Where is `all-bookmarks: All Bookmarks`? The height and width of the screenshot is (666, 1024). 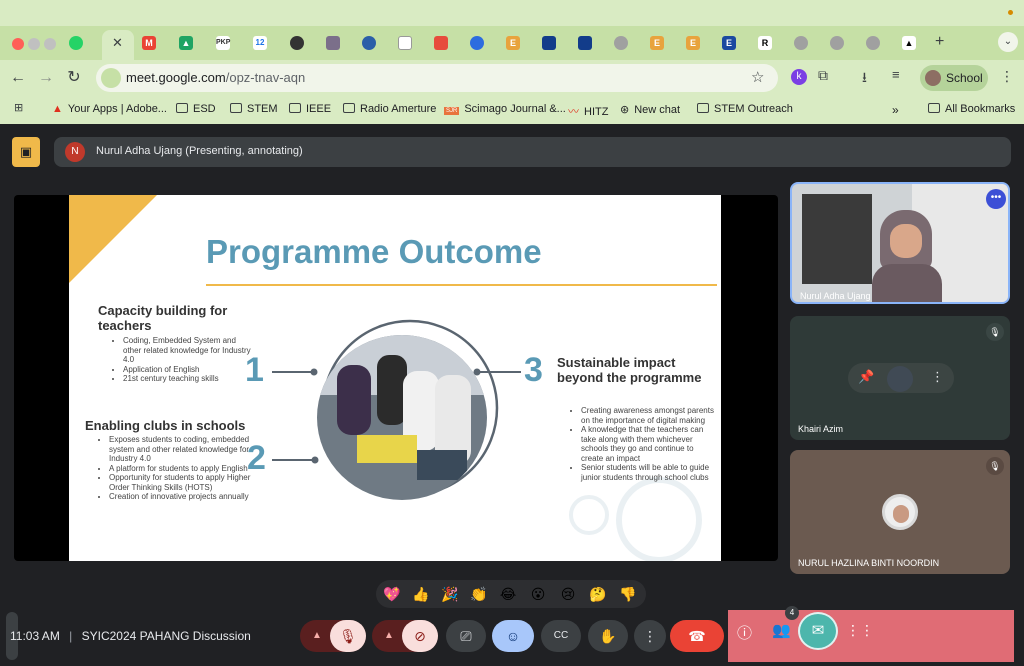 all-bookmarks: All Bookmarks is located at coordinates (971, 109).